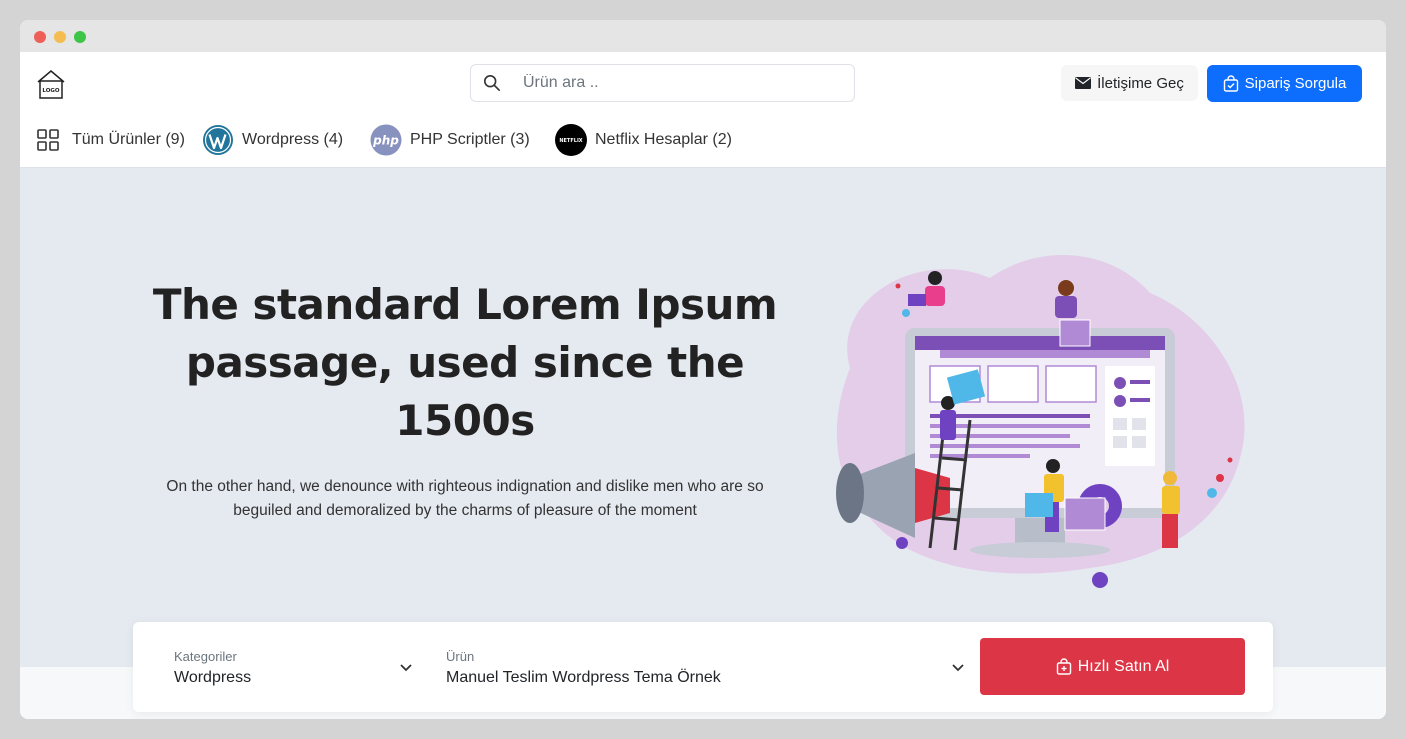 Image resolution: width=1406 pixels, height=739 pixels. Describe the element at coordinates (1063, 666) in the screenshot. I see `shopping-bag-plus-icon` at that location.